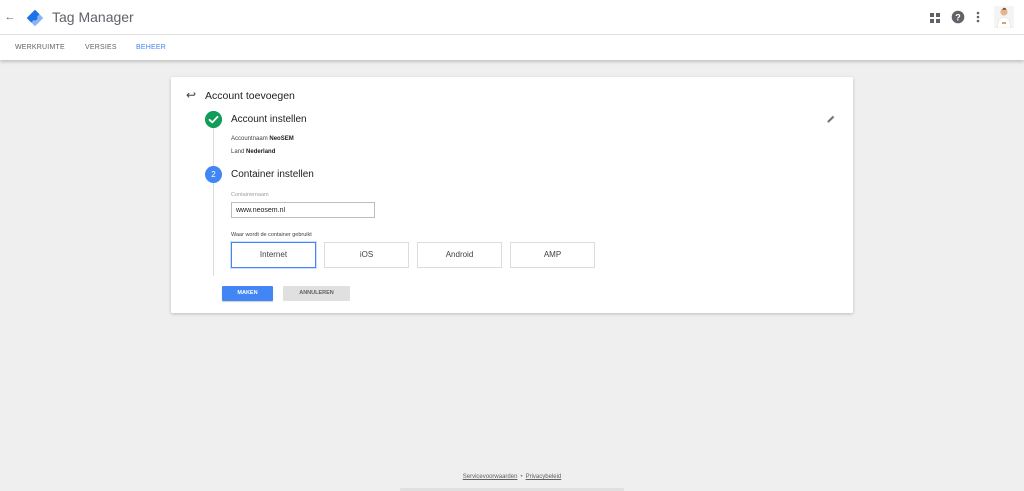 Image resolution: width=1024 pixels, height=491 pixels. Describe the element at coordinates (213, 200) in the screenshot. I see `stepper-line` at that location.